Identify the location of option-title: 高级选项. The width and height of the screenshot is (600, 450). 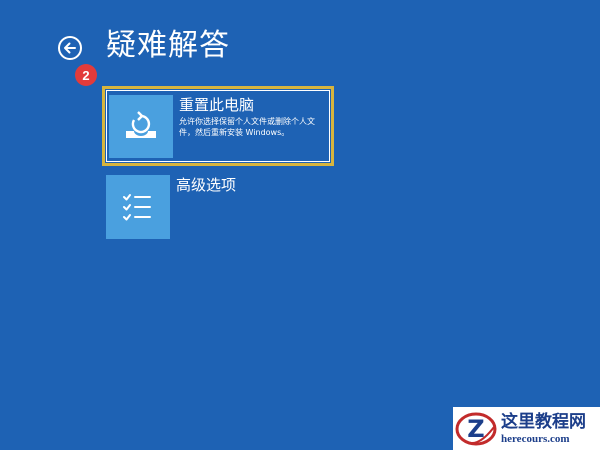
(206, 185).